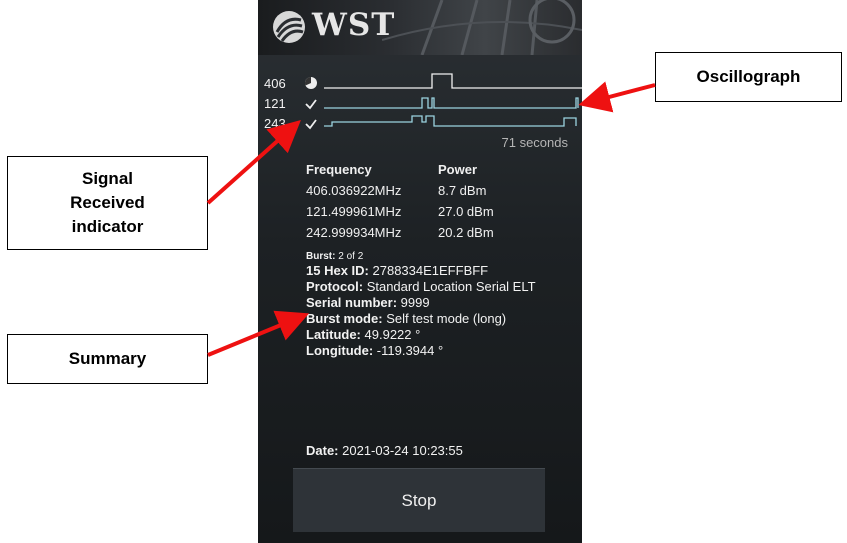  Describe the element at coordinates (406, 318) in the screenshot. I see `burst-mode: Burst mode: Self test mode (long)` at that location.